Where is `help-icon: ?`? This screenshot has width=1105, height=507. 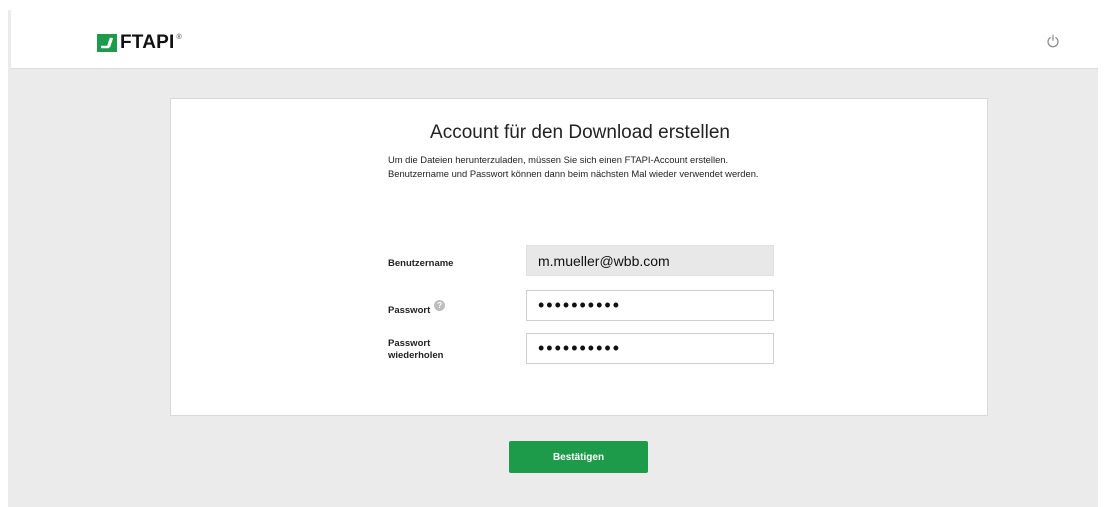 help-icon: ? is located at coordinates (440, 305).